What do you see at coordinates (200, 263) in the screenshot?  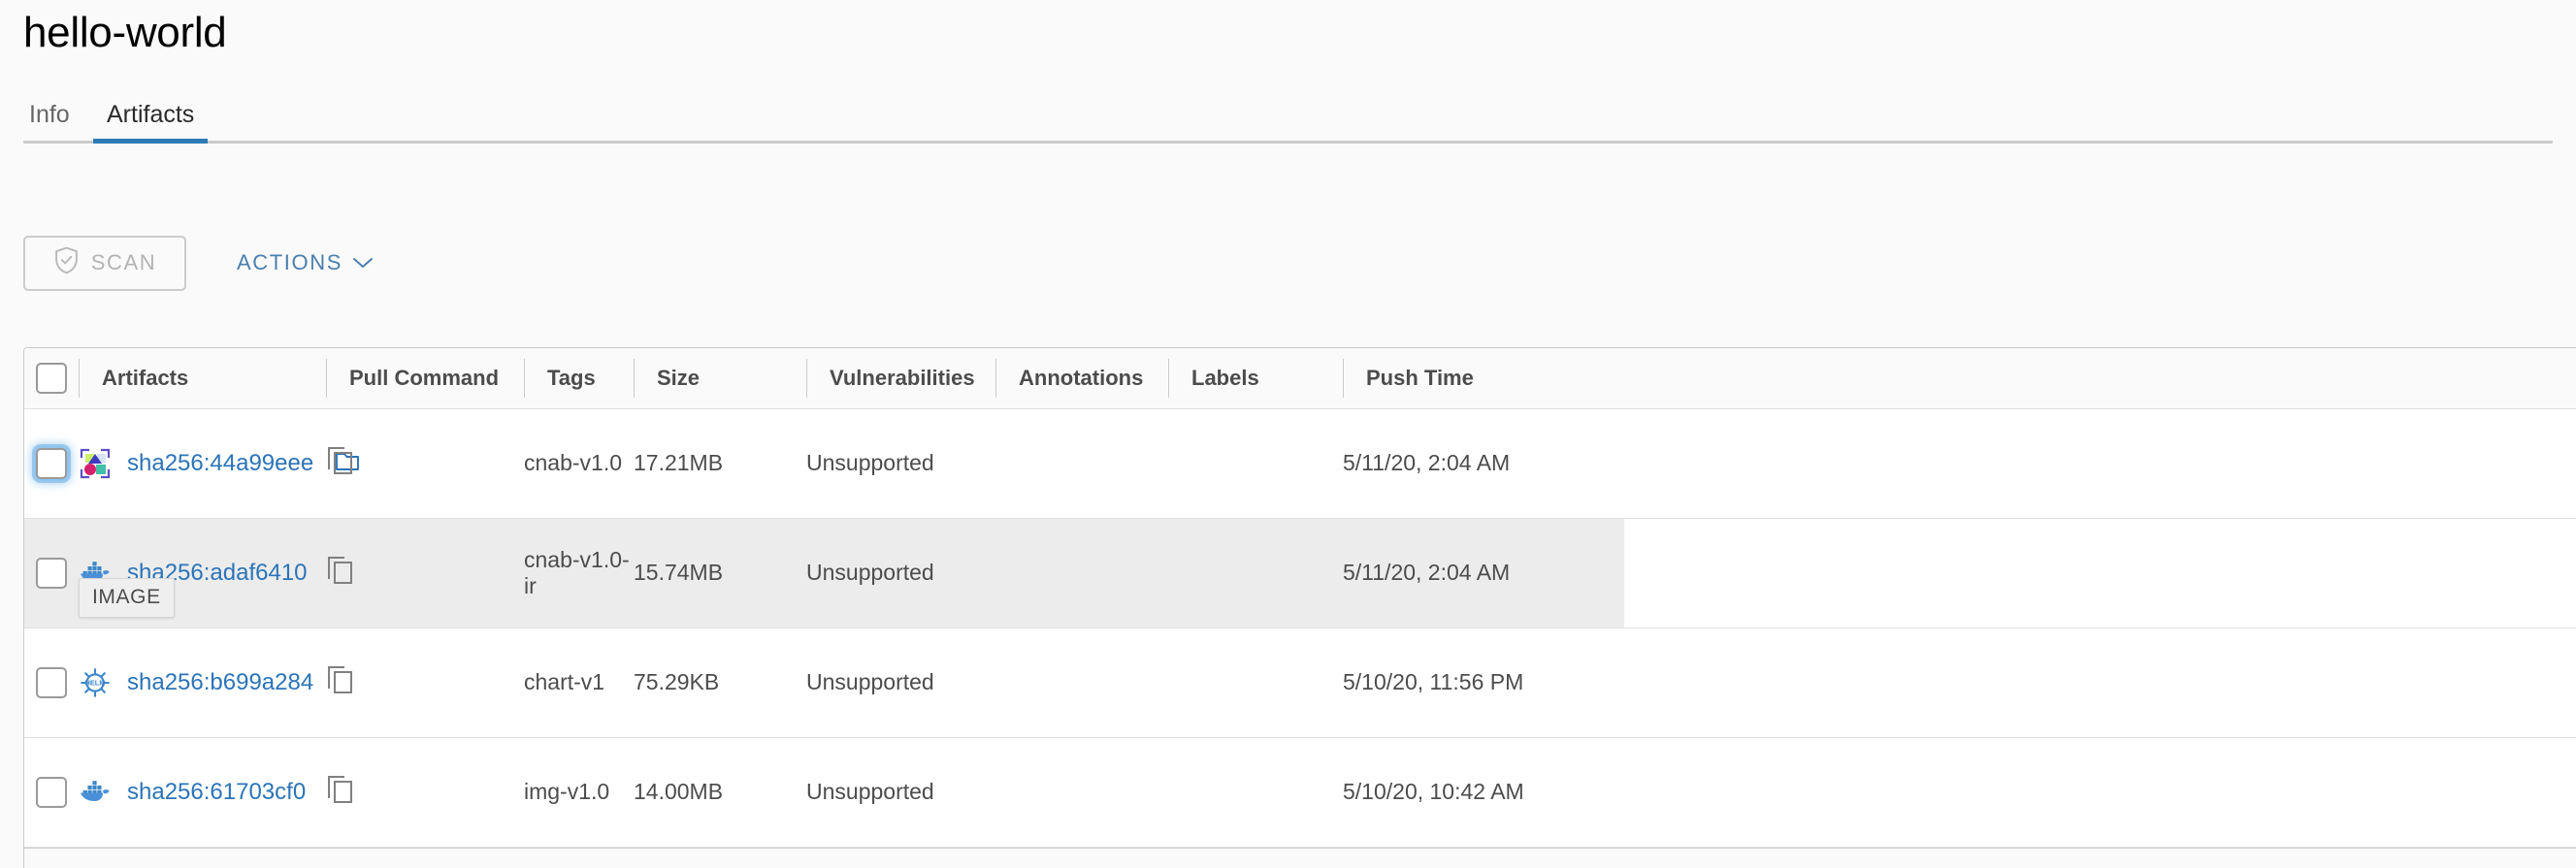 I see `toolbar: SCAN ACTIONS` at bounding box center [200, 263].